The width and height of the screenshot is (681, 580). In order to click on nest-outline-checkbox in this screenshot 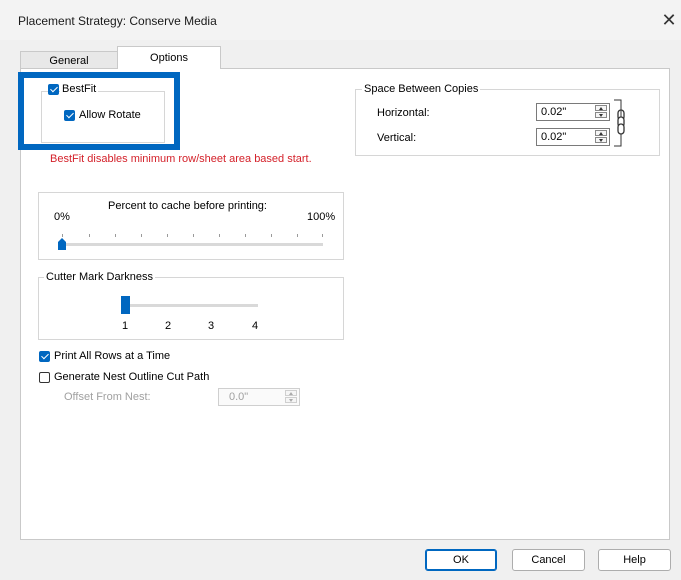, I will do `click(44, 377)`.